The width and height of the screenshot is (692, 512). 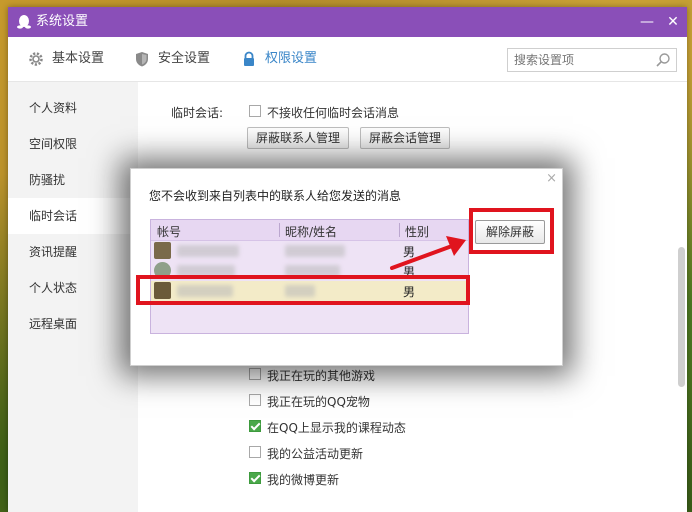 What do you see at coordinates (24, 22) in the screenshot?
I see `qq-penguin-icon` at bounding box center [24, 22].